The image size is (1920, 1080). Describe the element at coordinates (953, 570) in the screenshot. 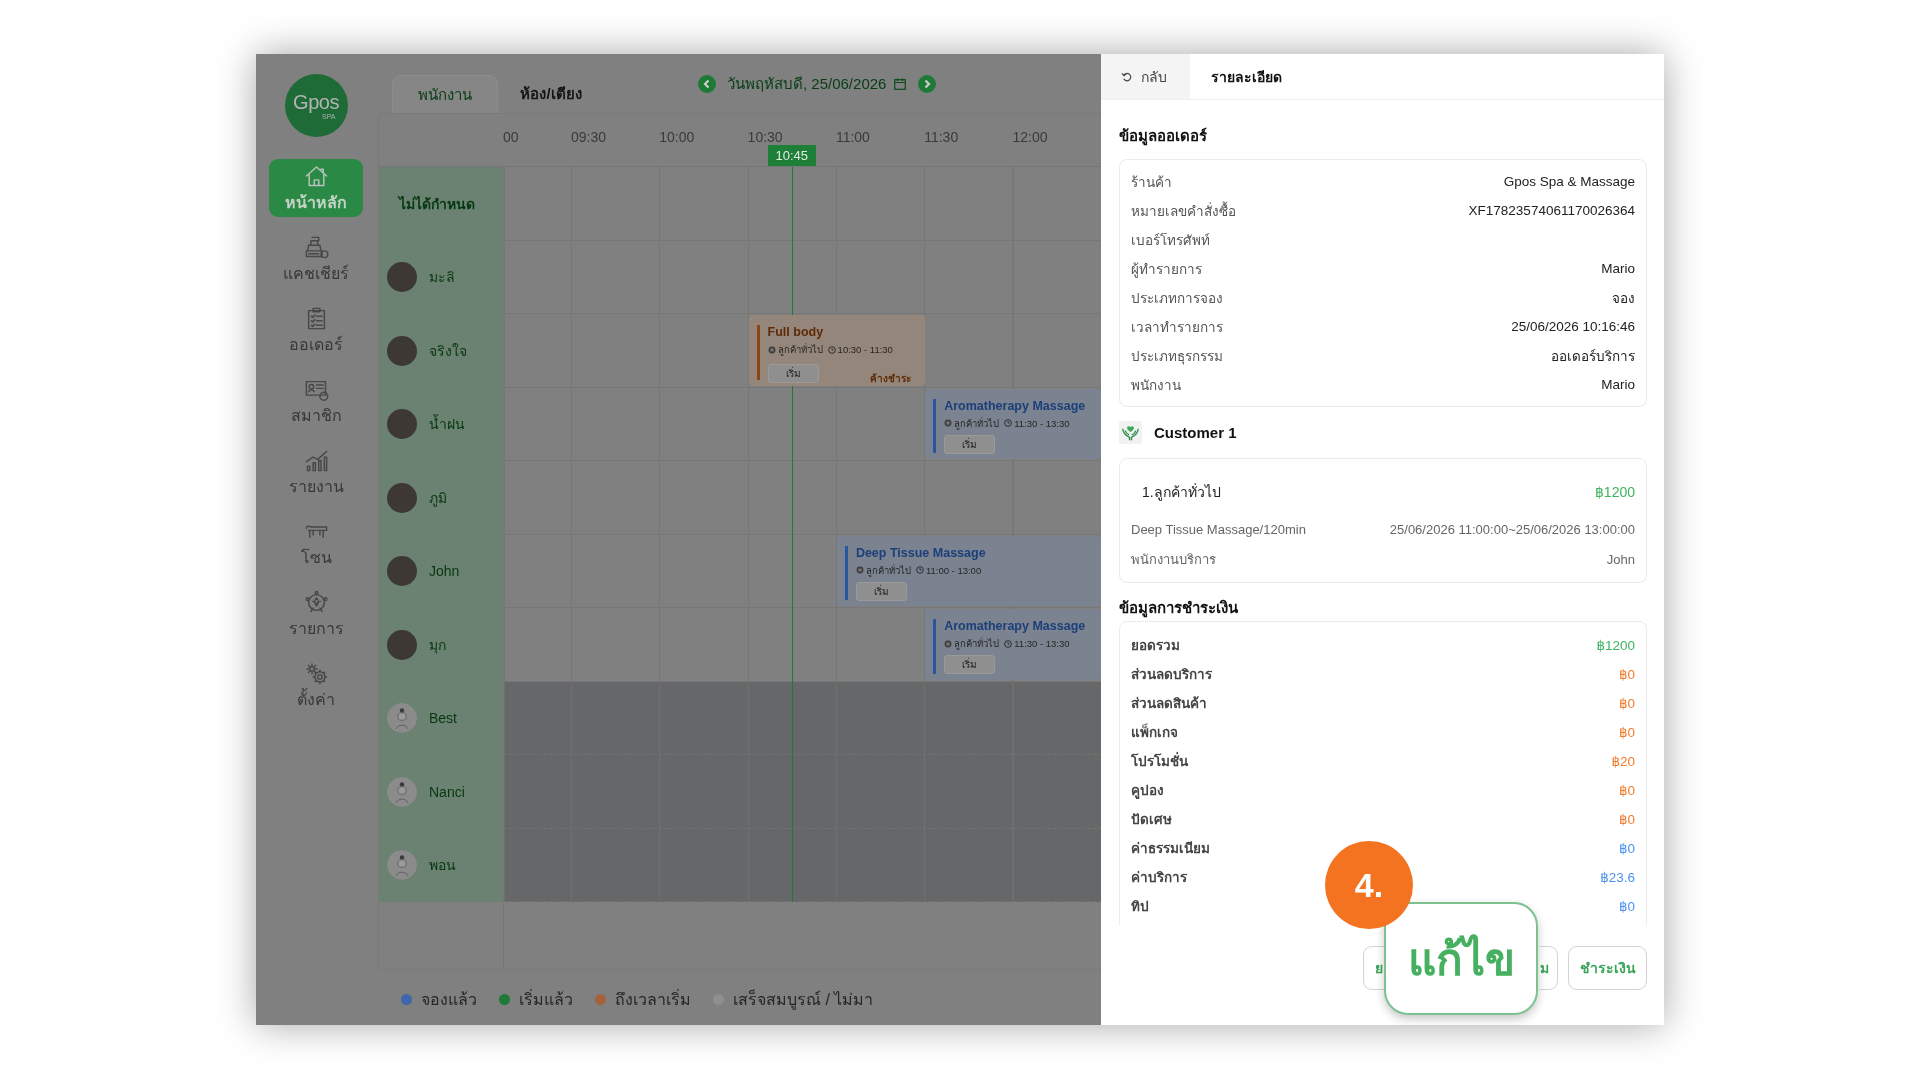

I see `booking-time: 11:00 - 13:00` at that location.